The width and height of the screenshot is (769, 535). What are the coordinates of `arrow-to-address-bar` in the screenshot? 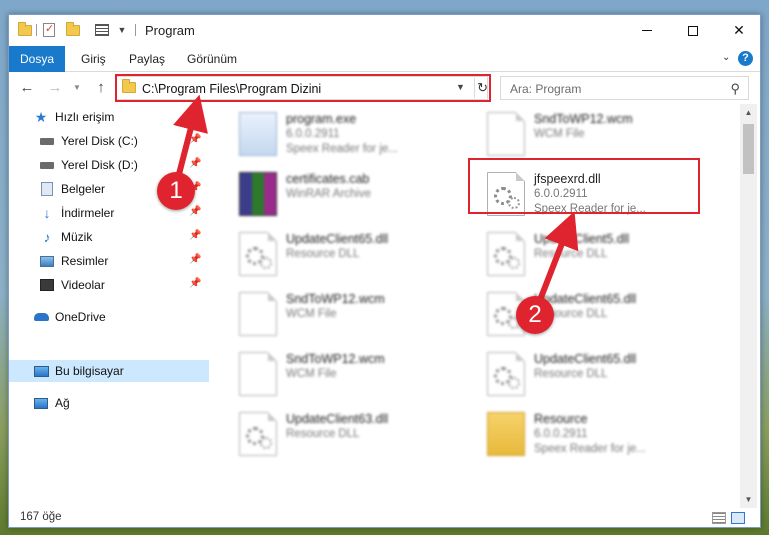 It's located at (190, 137).